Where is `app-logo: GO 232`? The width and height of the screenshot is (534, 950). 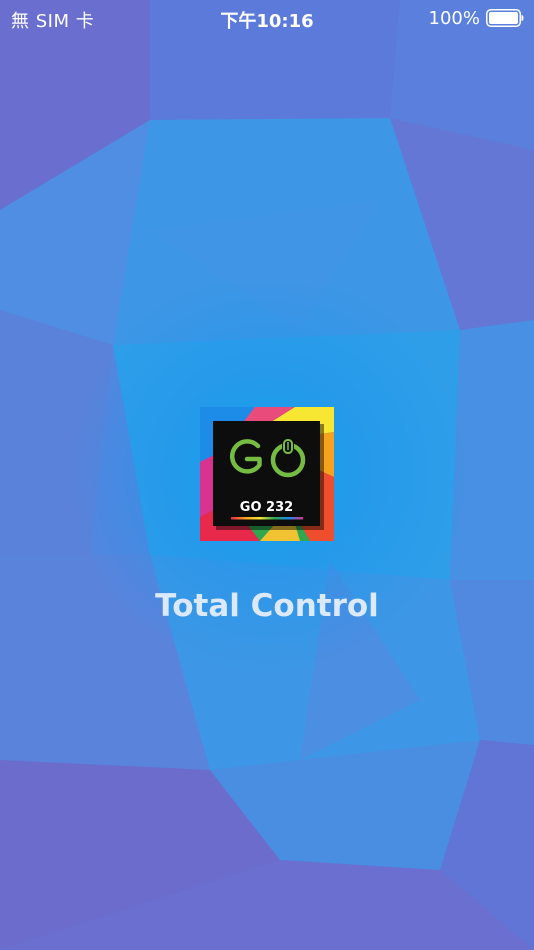 app-logo: GO 232 is located at coordinates (267, 474).